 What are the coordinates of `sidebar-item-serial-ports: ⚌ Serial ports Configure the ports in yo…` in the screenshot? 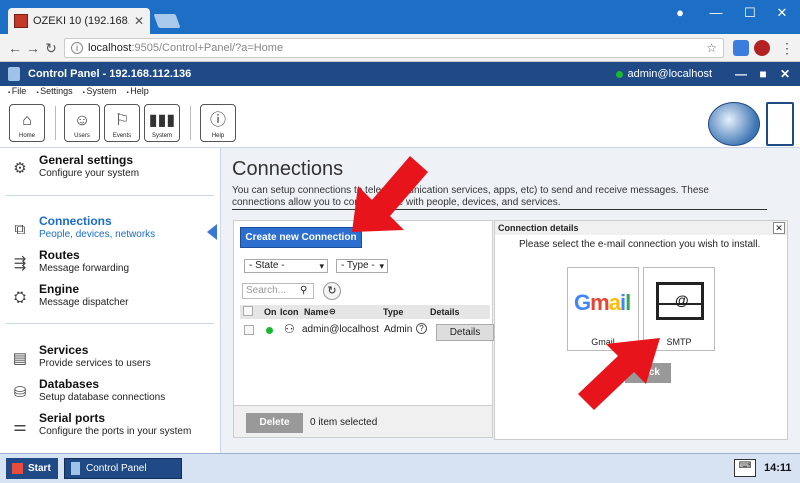 It's located at (110, 428).